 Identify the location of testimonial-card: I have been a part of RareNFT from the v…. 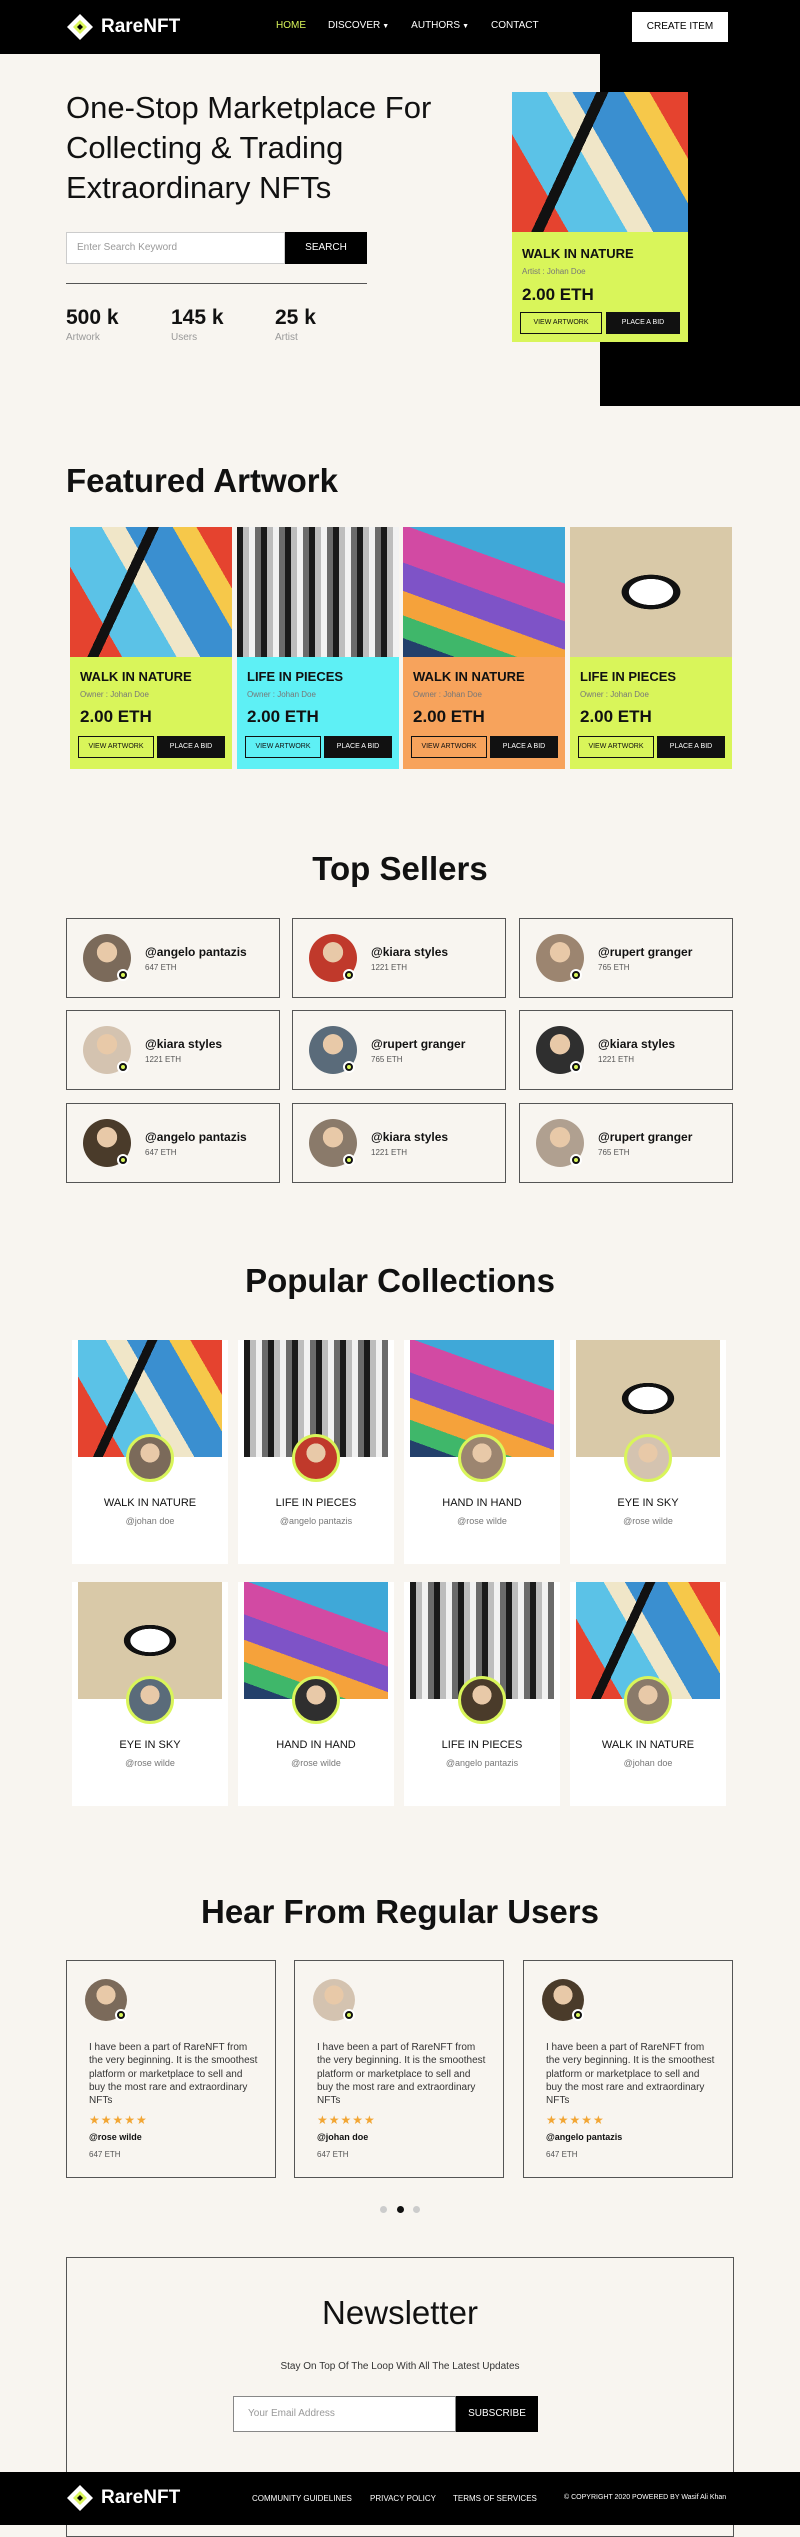
(171, 2069).